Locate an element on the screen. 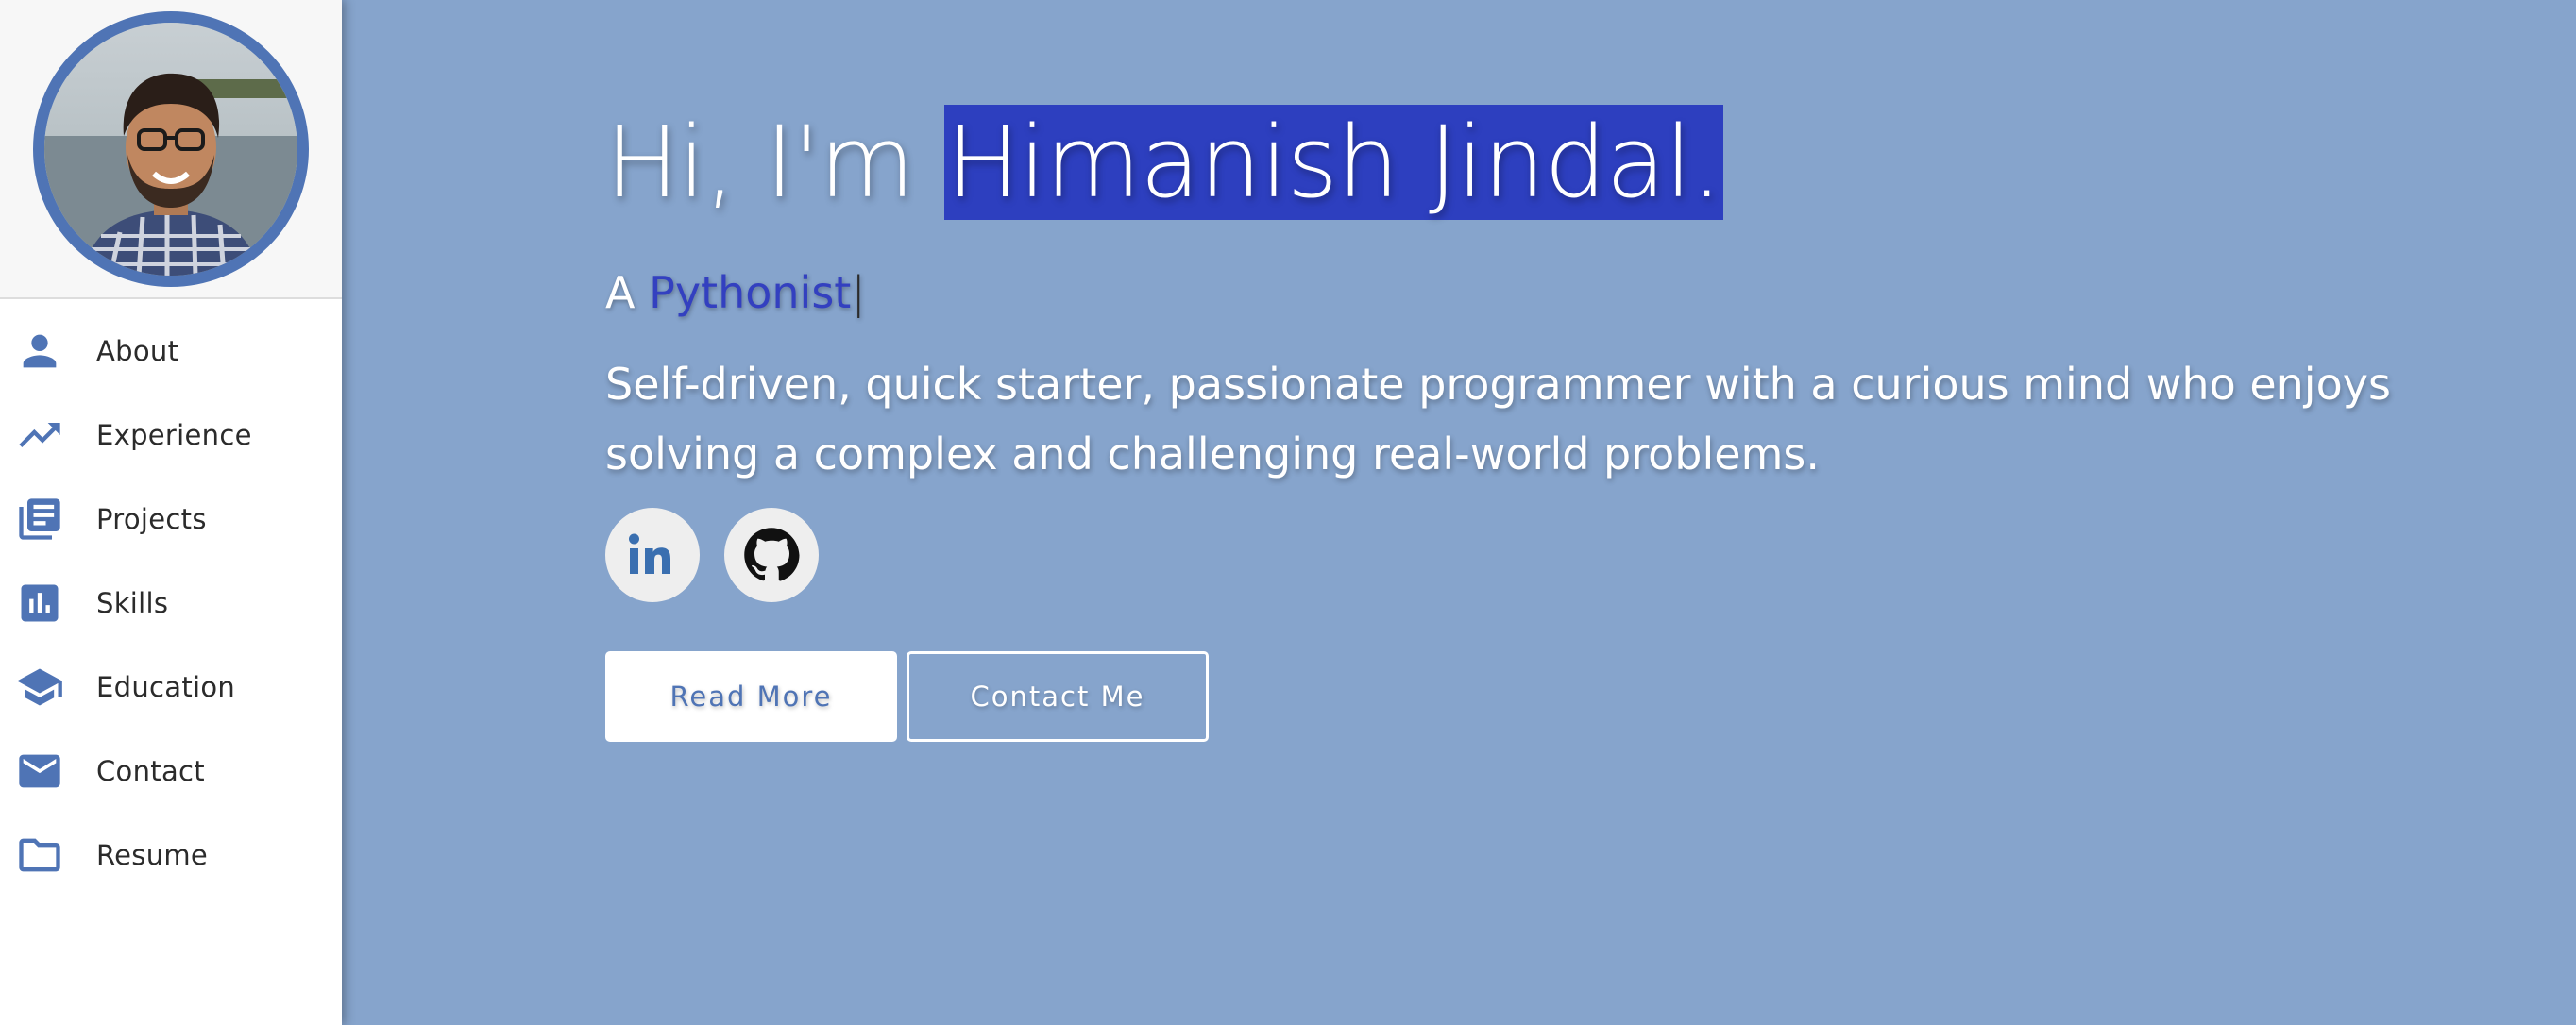 This screenshot has height=1025, width=2576. folder-icon is located at coordinates (39, 855).